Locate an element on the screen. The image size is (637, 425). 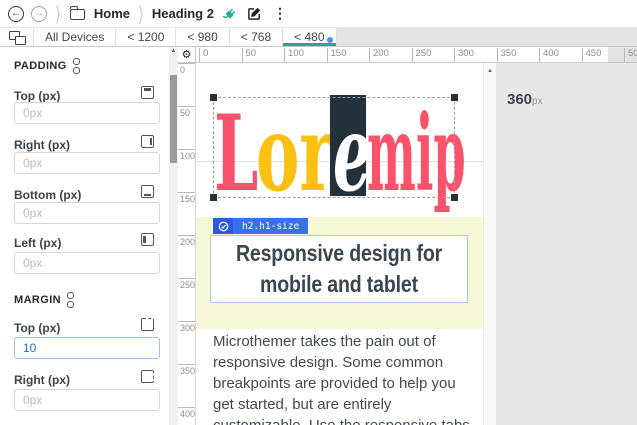
h-ruler-label: 100 is located at coordinates (294, 55).